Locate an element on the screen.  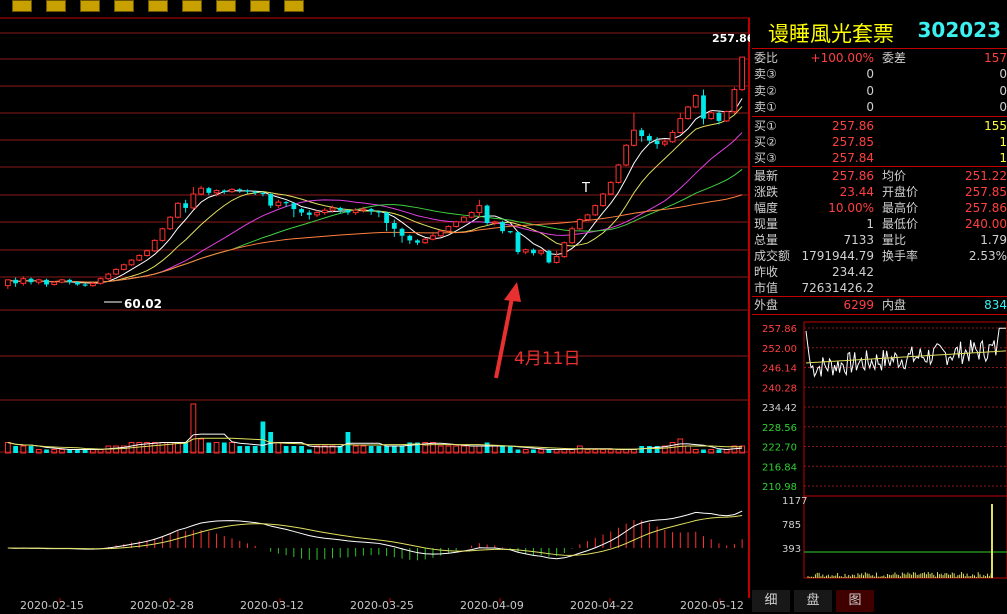
quote-value: 72631426.2 is located at coordinates (837, 288).